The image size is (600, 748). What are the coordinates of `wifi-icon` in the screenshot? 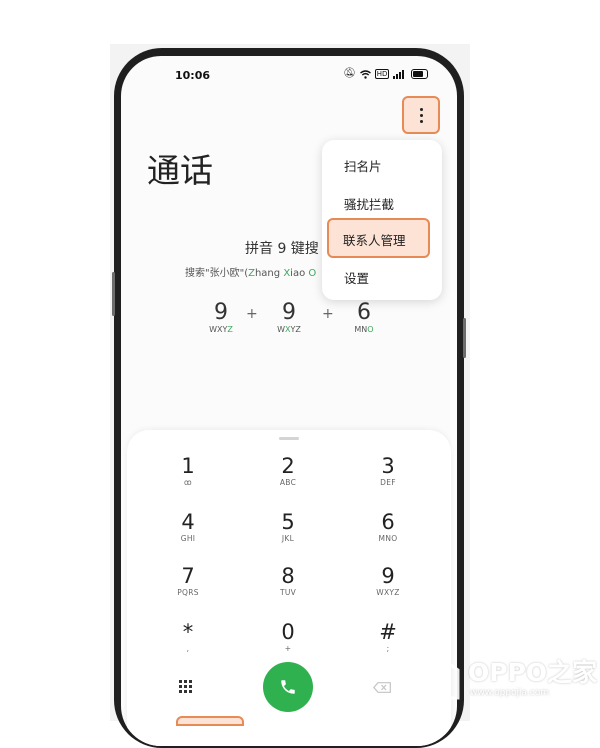 It's located at (365, 74).